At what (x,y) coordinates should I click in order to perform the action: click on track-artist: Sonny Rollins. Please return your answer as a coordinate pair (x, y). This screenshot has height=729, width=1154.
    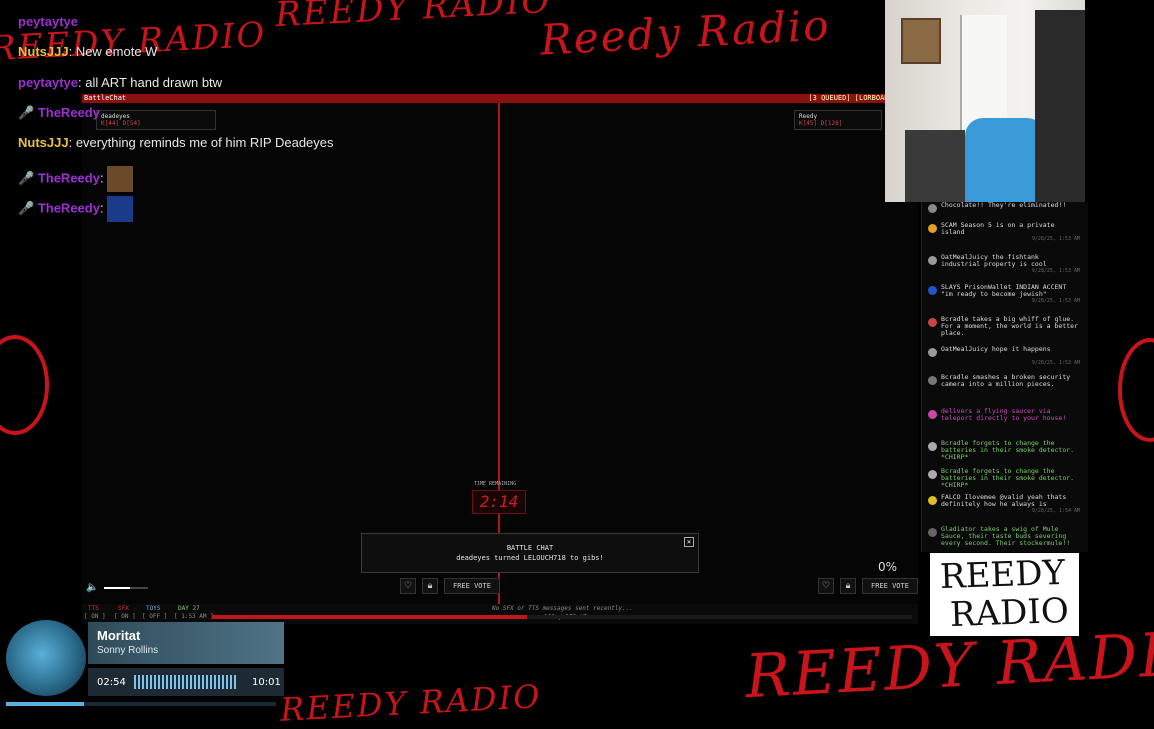
    Looking at the image, I should click on (128, 650).